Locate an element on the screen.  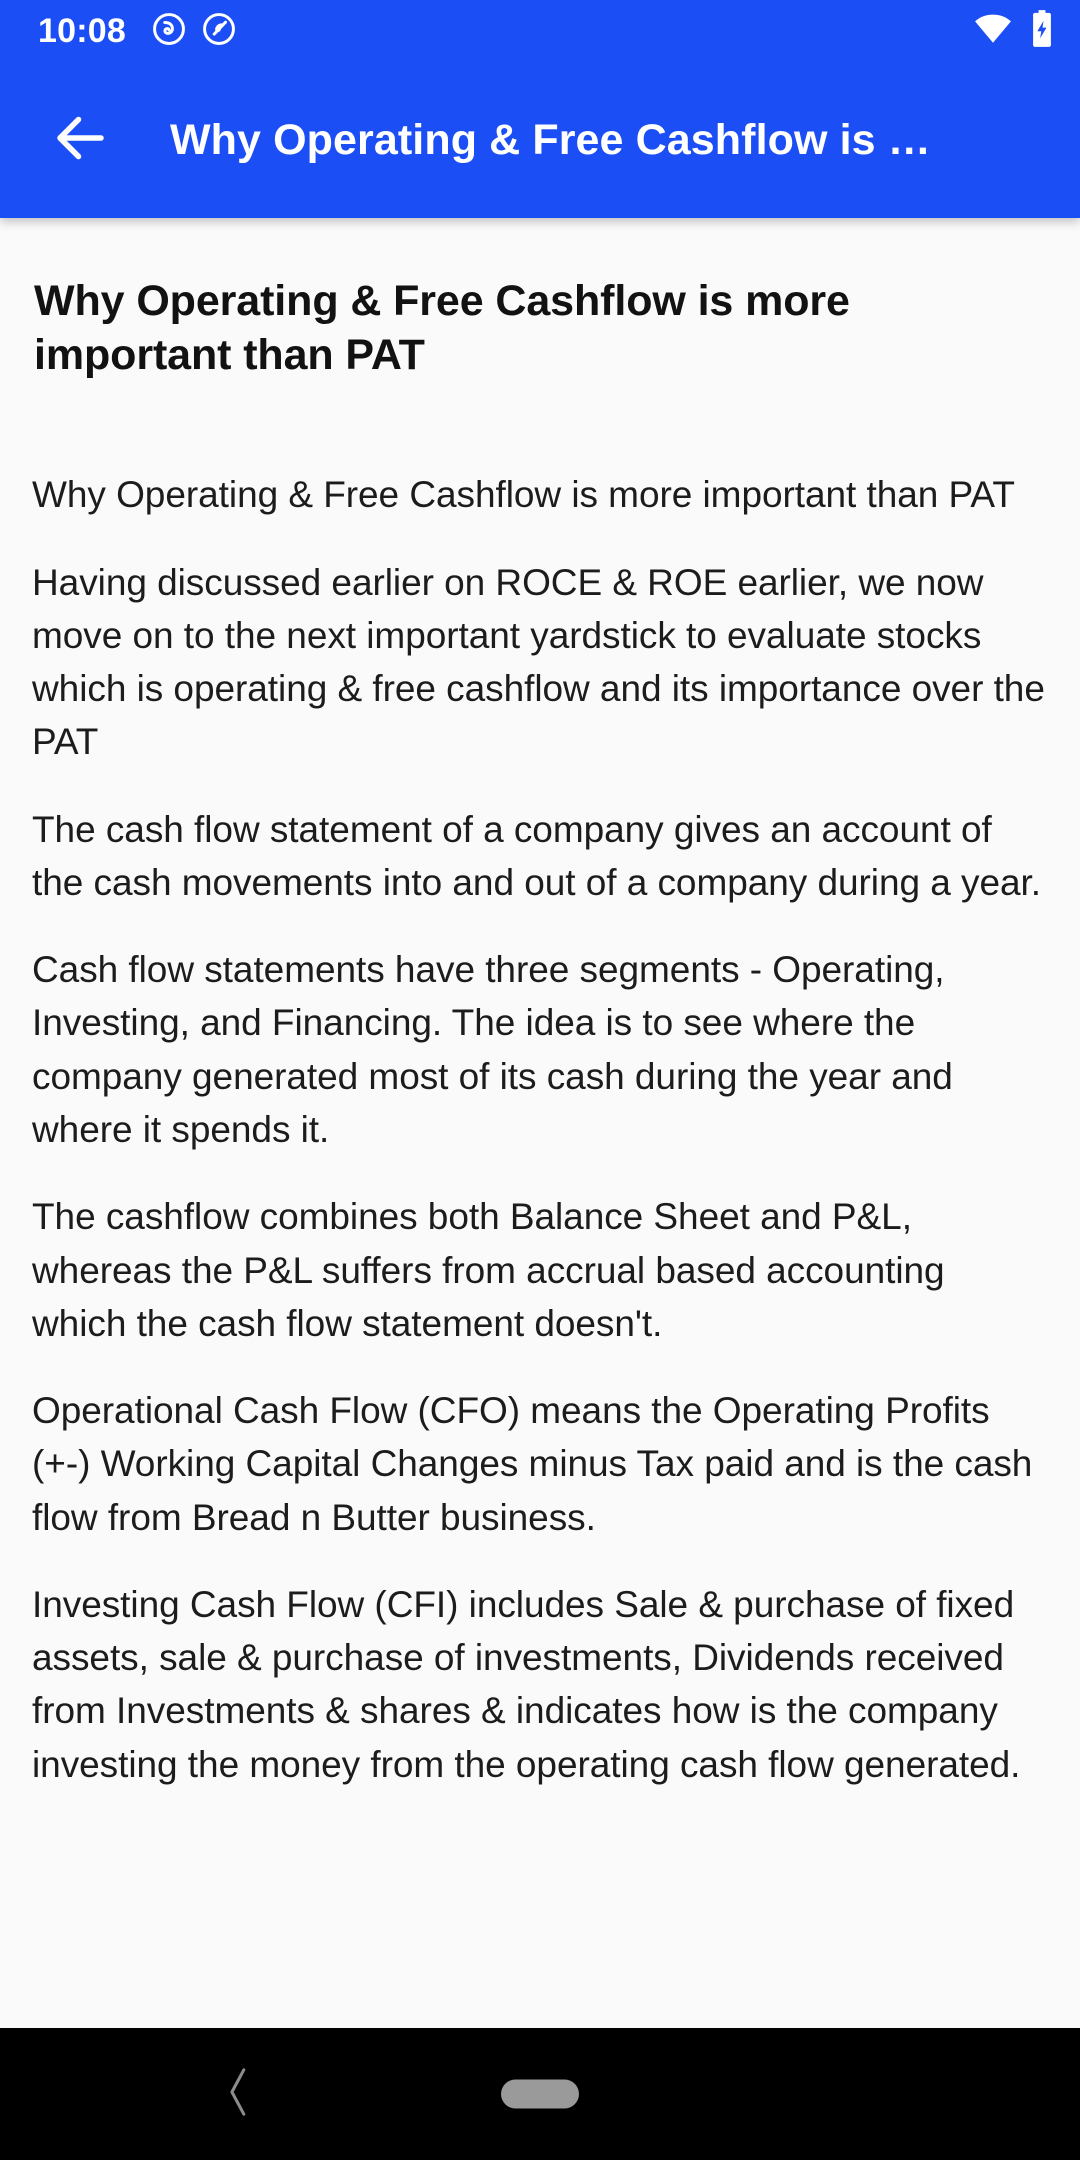
system-navigation-bar is located at coordinates (540, 2094).